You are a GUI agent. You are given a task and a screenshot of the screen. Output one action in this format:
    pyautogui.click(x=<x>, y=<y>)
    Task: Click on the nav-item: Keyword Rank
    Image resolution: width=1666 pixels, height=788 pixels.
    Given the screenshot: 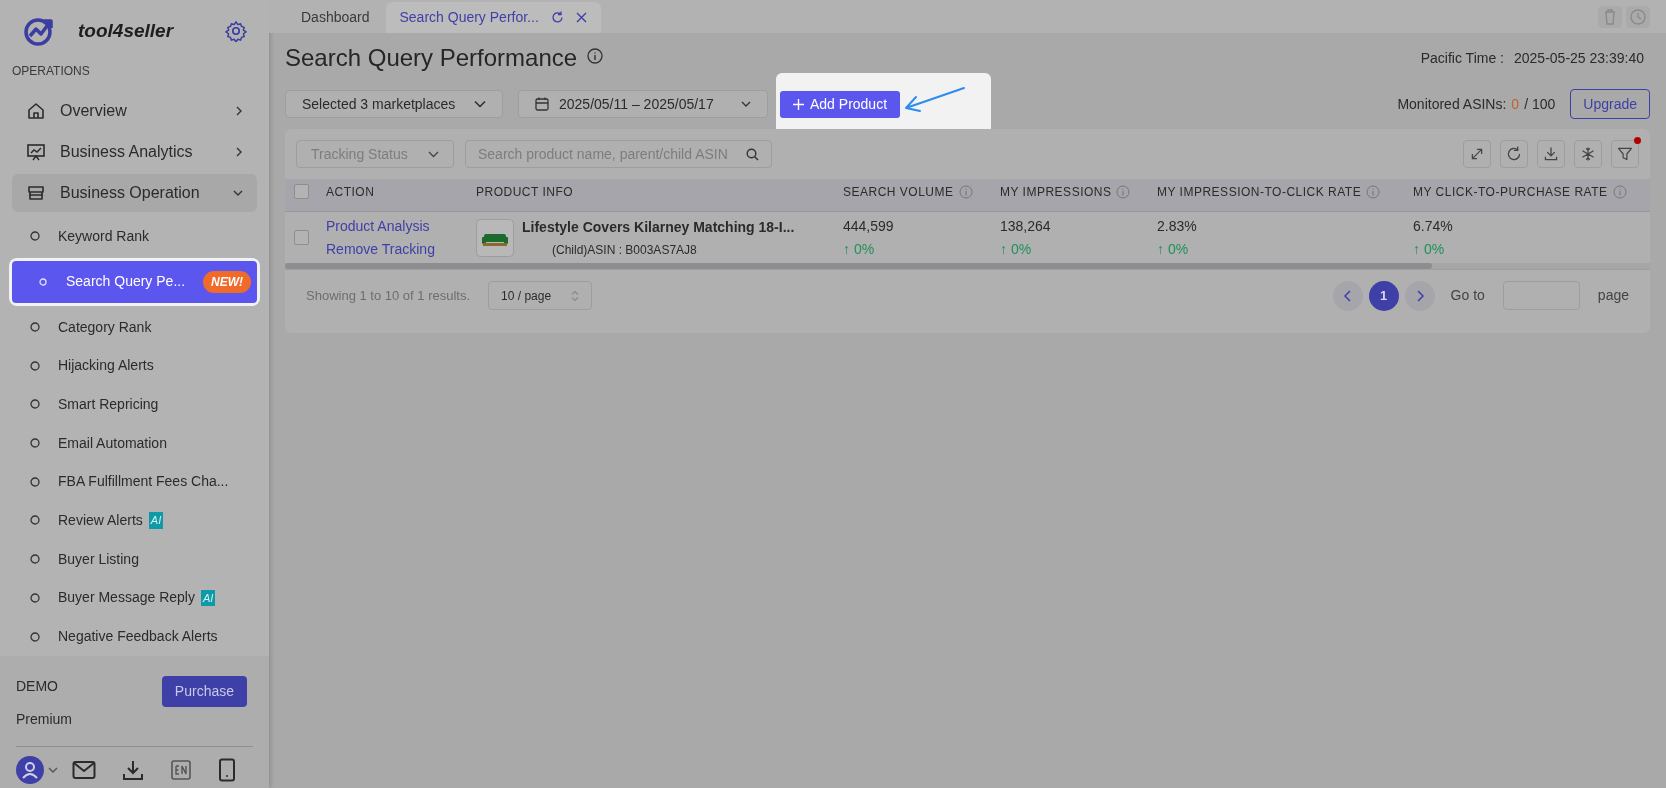 What is the action you would take?
    pyautogui.click(x=134, y=236)
    